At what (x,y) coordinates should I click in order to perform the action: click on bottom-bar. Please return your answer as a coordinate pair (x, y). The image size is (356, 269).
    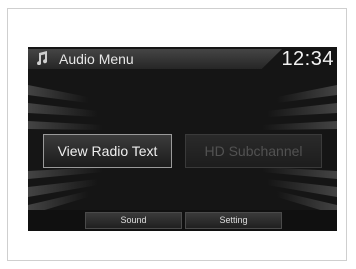
    Looking at the image, I should click on (182, 220).